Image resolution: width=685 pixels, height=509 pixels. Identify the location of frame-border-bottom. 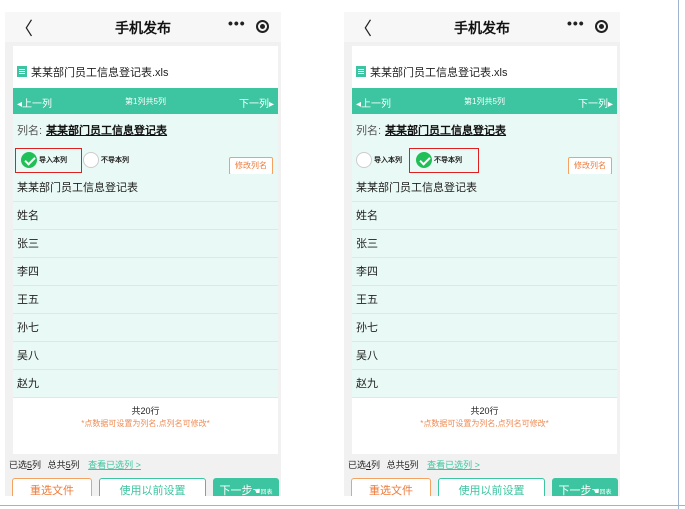
(342, 505).